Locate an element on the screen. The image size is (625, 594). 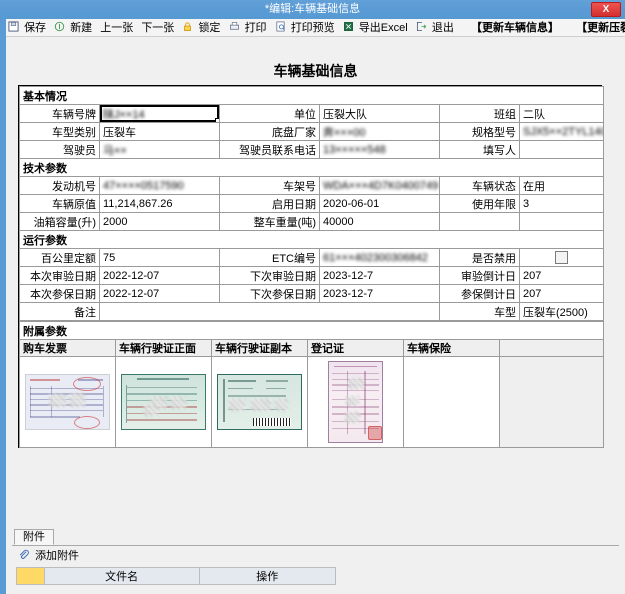
toolbar-prev-label: 上一张 is located at coordinates (117, 28).